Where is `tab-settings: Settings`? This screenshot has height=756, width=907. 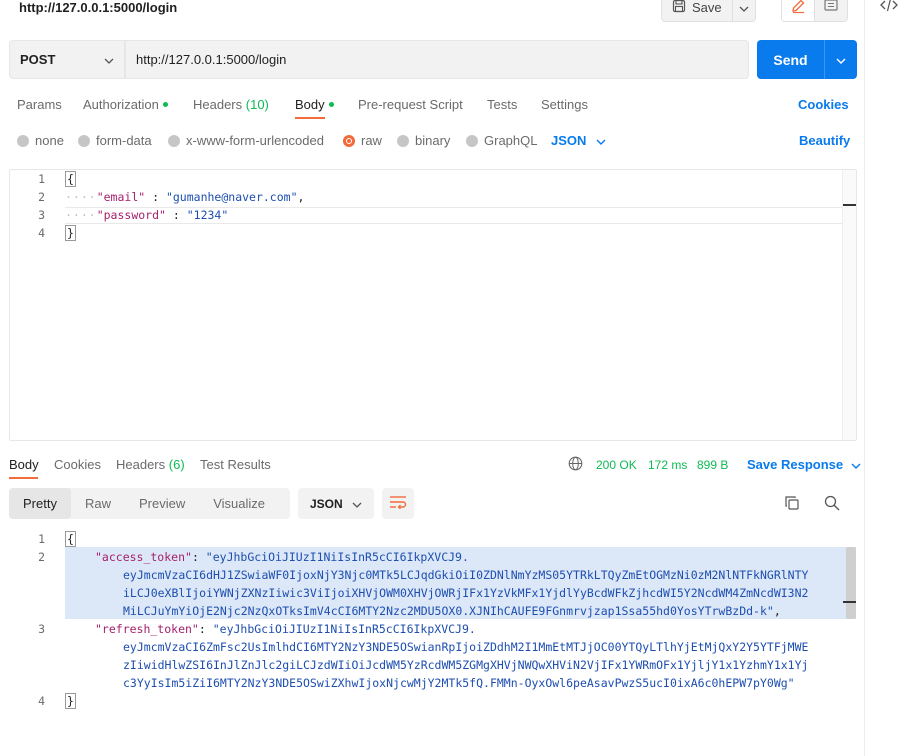 tab-settings: Settings is located at coordinates (564, 104).